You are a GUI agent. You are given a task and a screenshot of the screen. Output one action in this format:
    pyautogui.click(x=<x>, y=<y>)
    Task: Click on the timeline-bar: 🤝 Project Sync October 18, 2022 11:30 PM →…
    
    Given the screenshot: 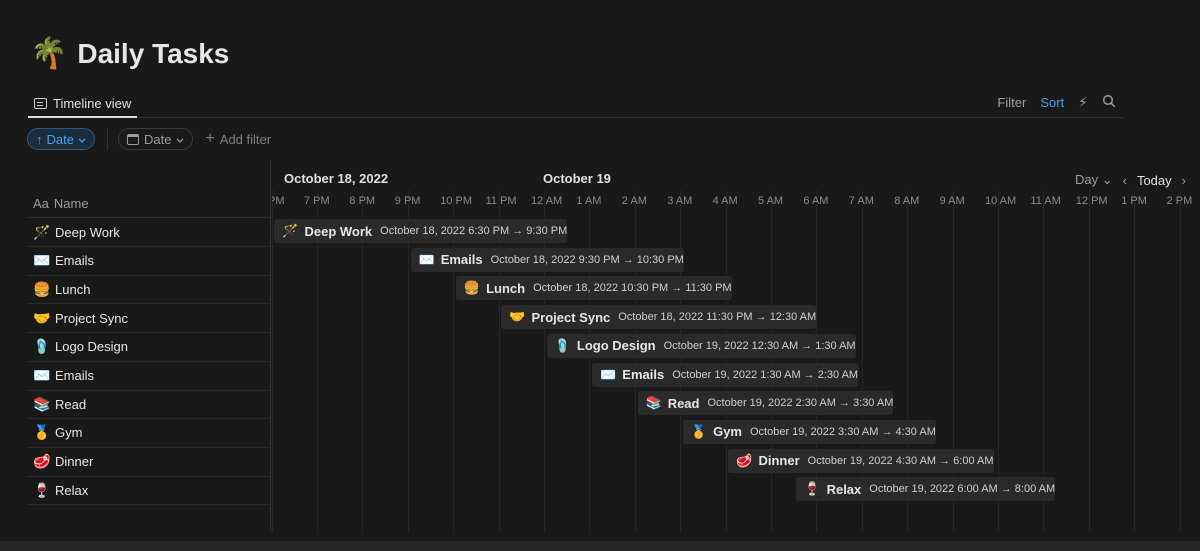 What is the action you would take?
    pyautogui.click(x=659, y=317)
    